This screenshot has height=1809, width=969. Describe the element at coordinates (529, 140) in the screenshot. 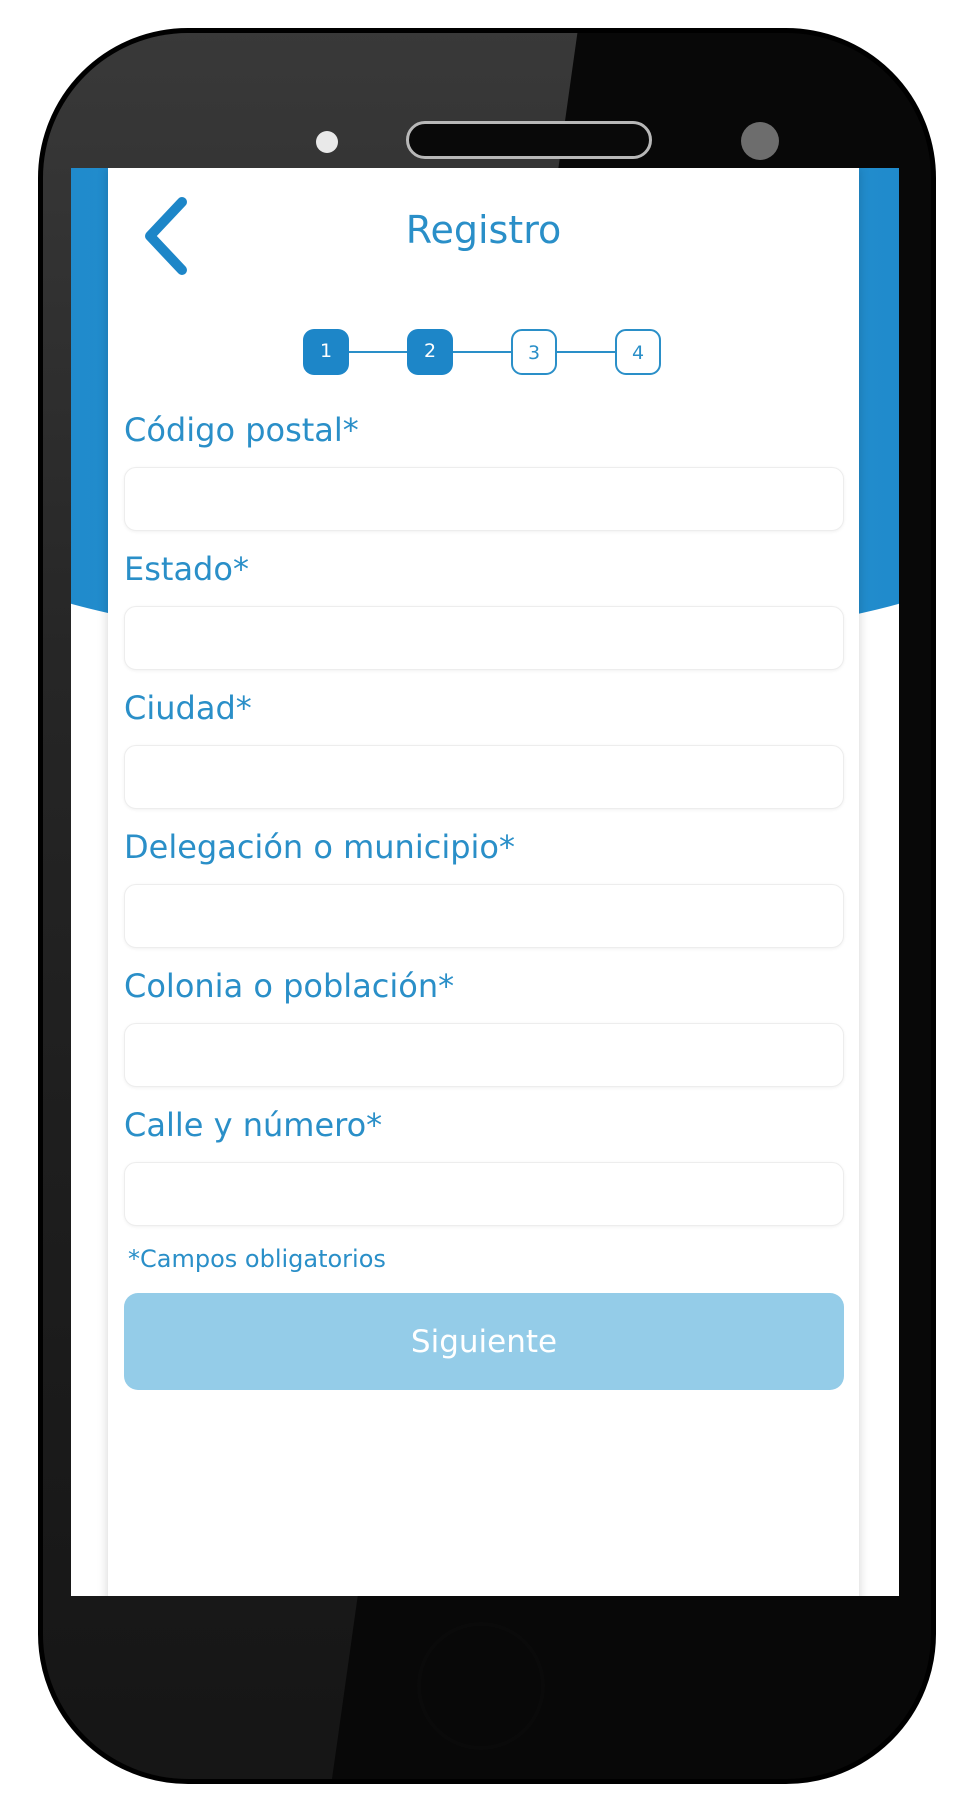

I see `earpiece-speaker` at that location.